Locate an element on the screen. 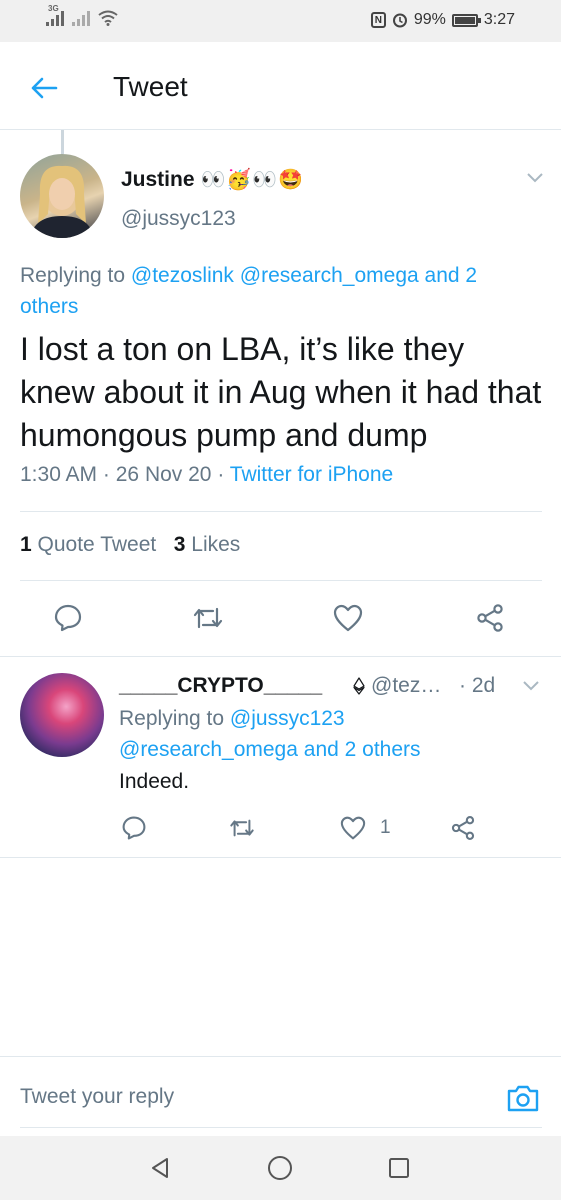 The width and height of the screenshot is (561, 1200). like-button is located at coordinates (348, 618).